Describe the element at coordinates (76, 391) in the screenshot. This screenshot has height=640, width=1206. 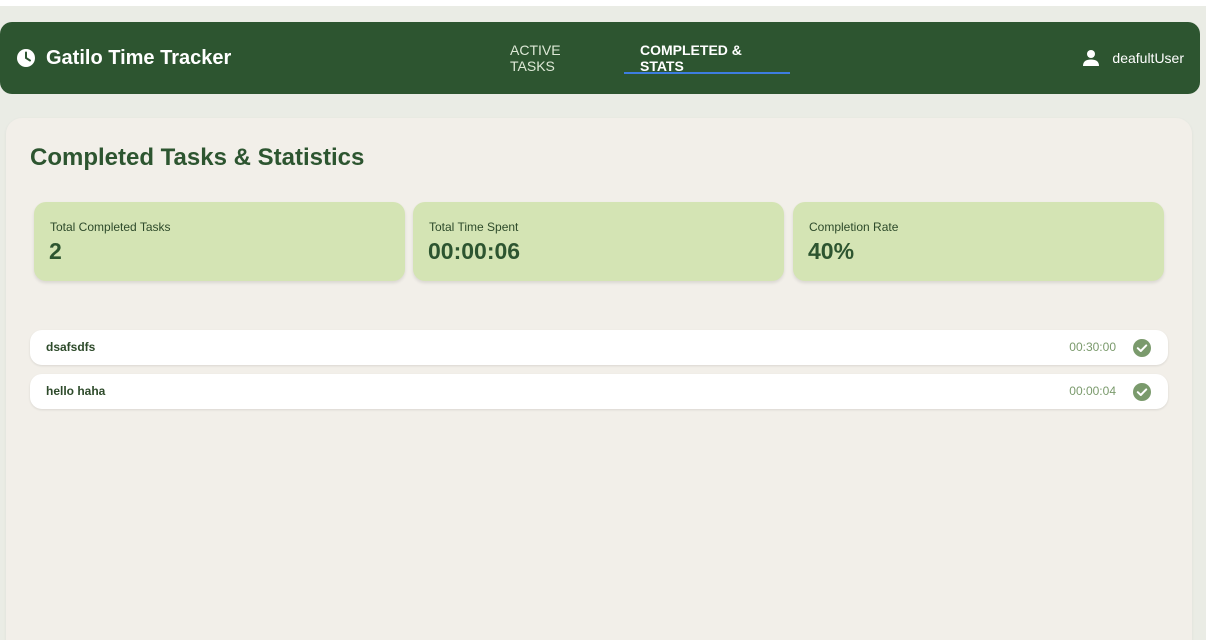
I see `task-name: hello haha` at that location.